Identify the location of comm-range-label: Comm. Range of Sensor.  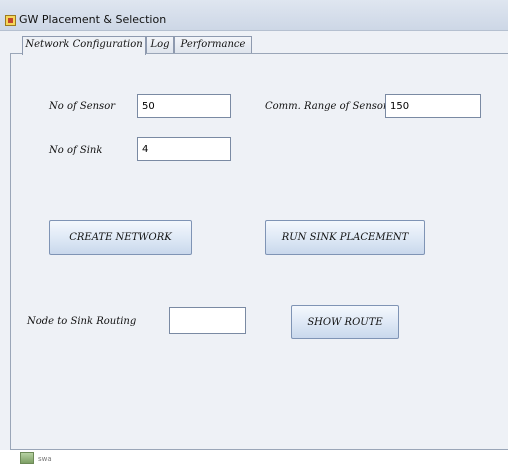
(326, 106).